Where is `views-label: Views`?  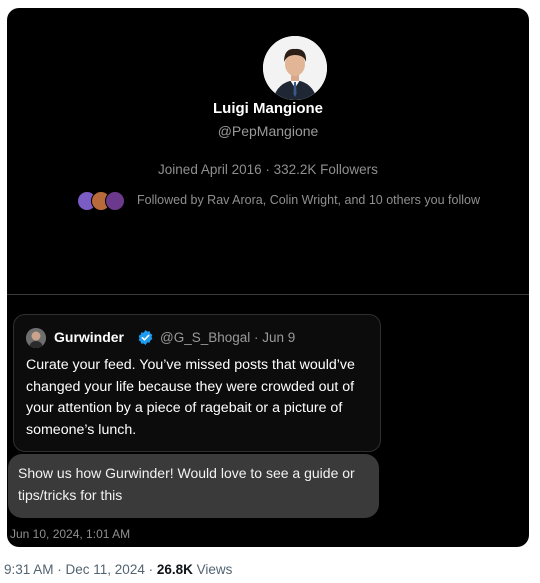
views-label: Views is located at coordinates (212, 569).